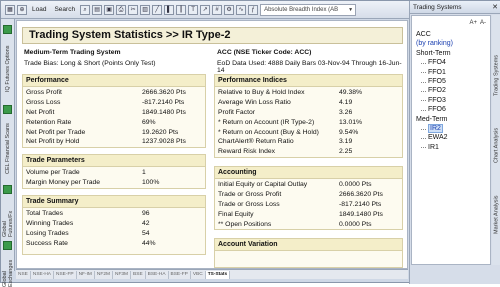 Image resolution: width=500 pixels, height=287 pixels. I want to click on futures-options-icon, so click(7, 29).